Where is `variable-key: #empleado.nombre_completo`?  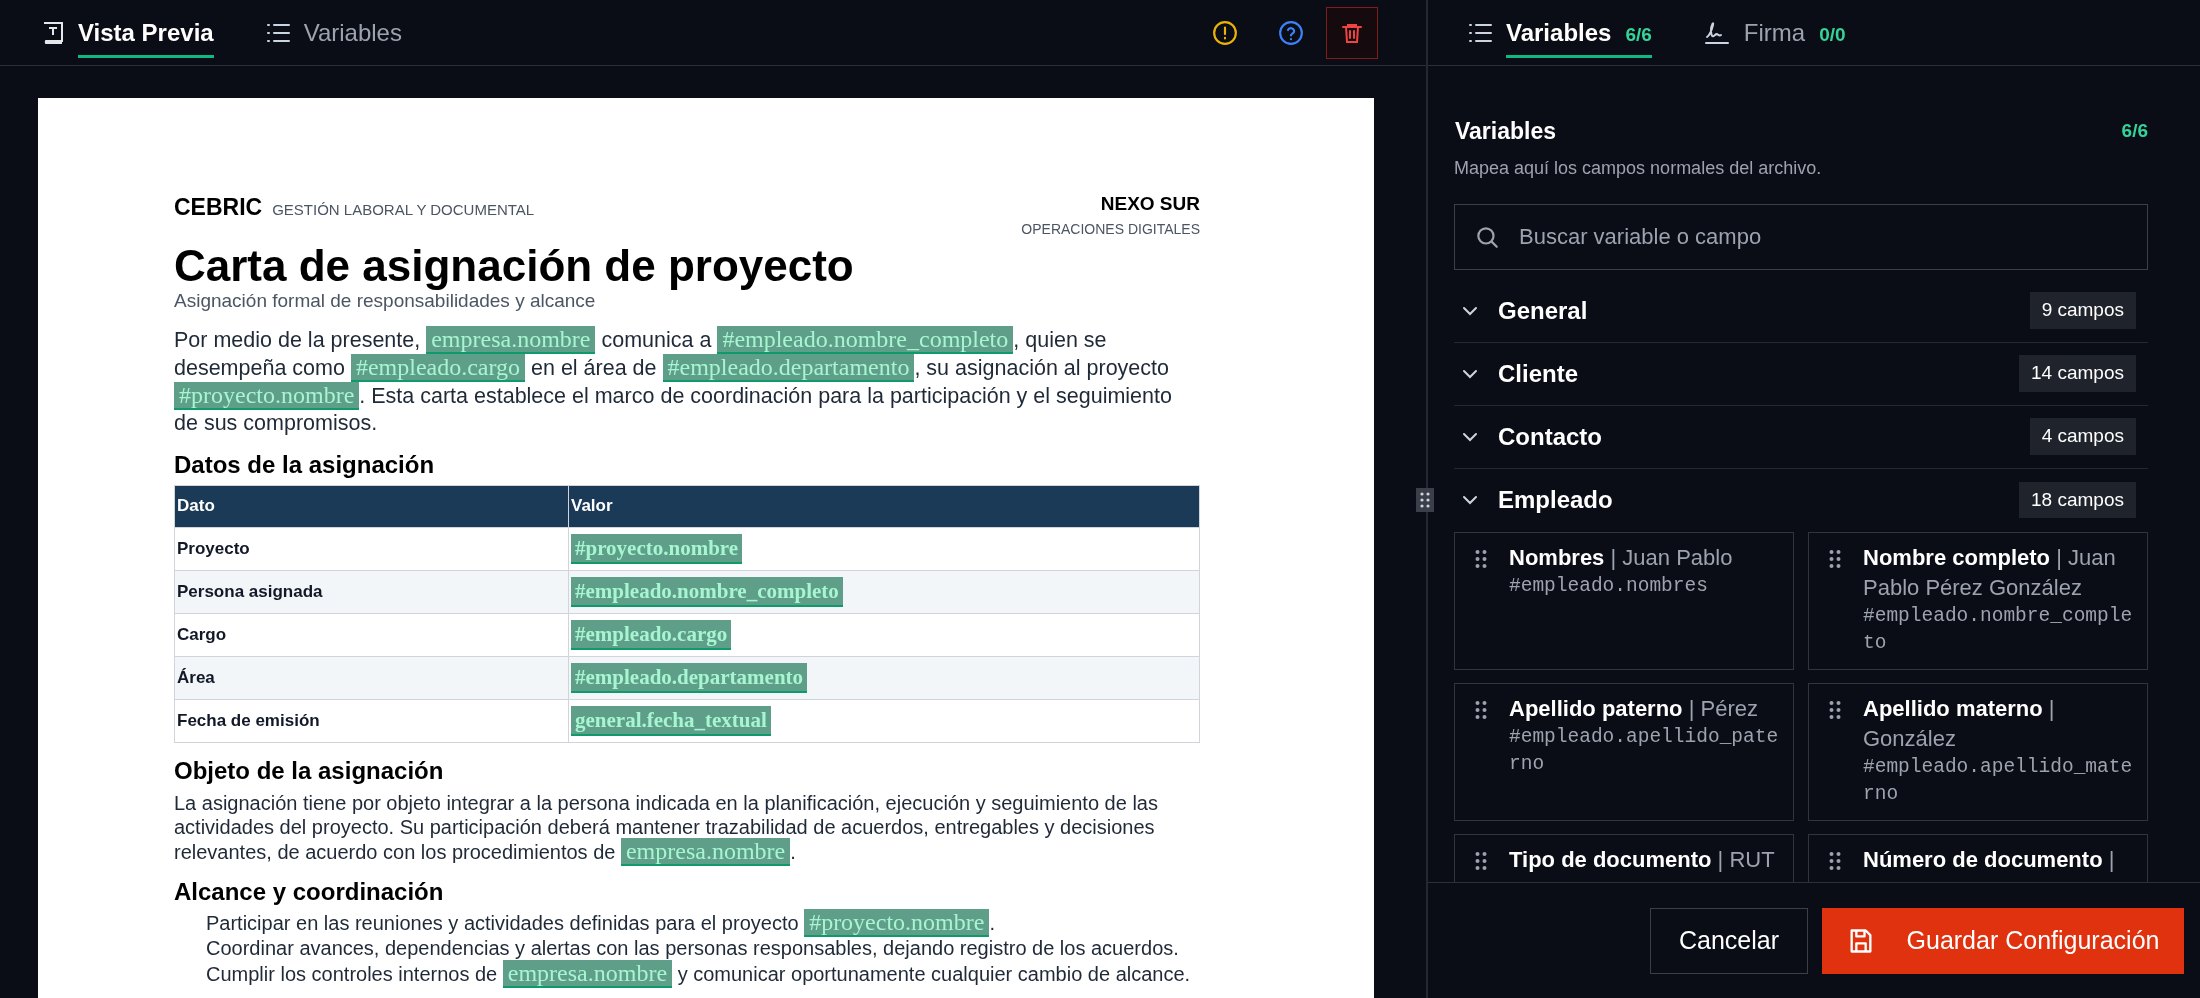
variable-key: #empleado.nombre_completo is located at coordinates (2000, 629).